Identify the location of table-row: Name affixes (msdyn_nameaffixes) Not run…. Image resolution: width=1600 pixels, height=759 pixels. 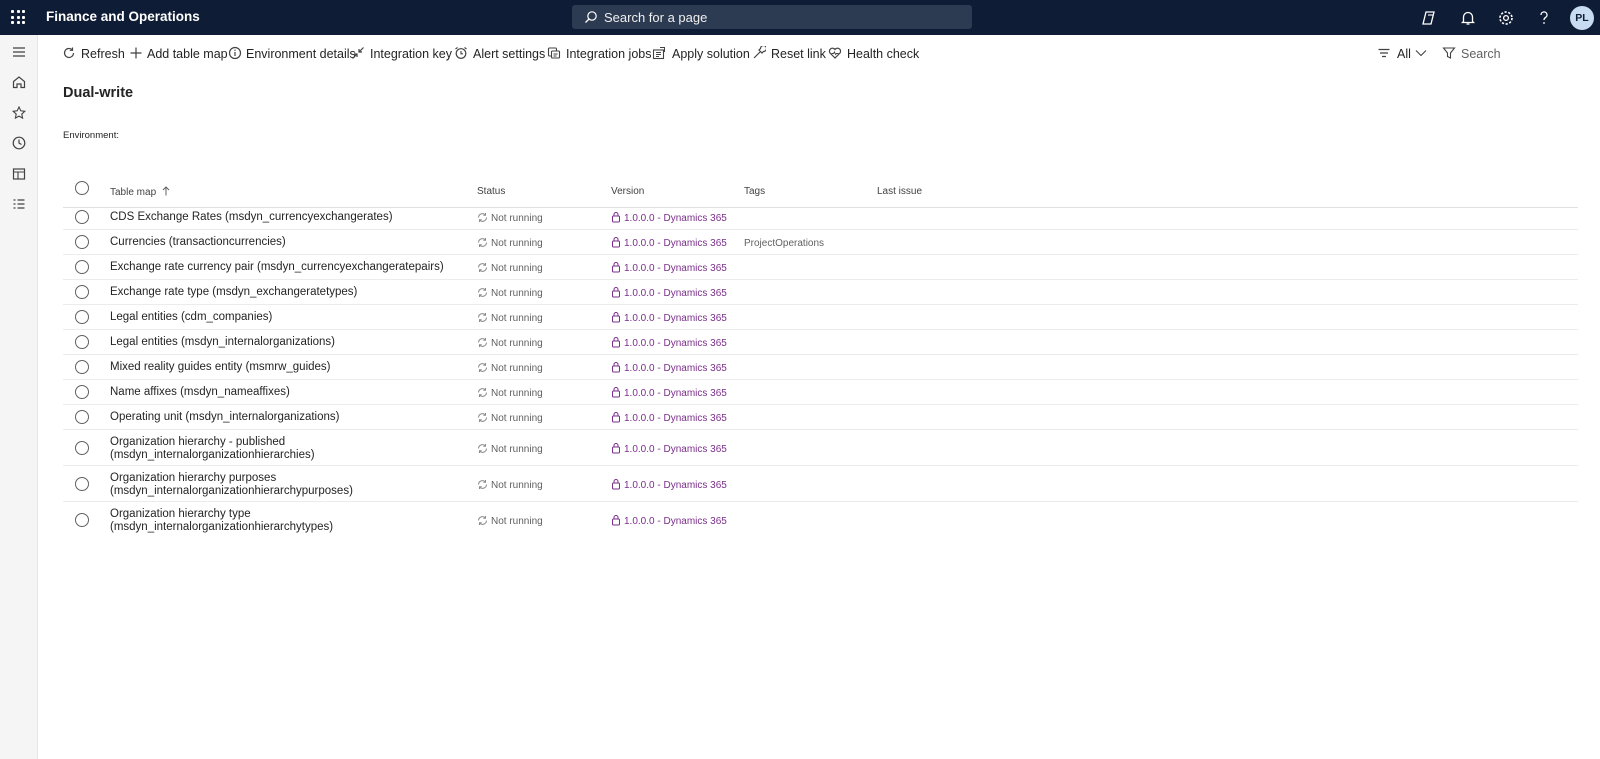
(820, 392).